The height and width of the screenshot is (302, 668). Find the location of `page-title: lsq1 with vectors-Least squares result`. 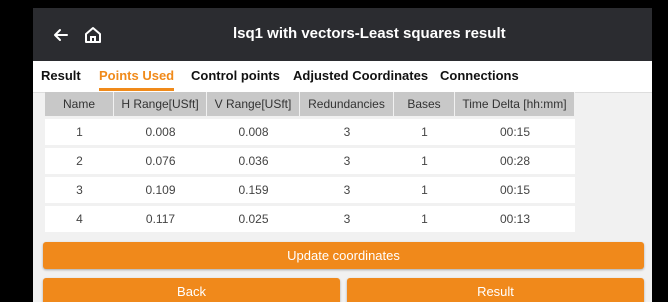

page-title: lsq1 with vectors-Least squares result is located at coordinates (369, 33).